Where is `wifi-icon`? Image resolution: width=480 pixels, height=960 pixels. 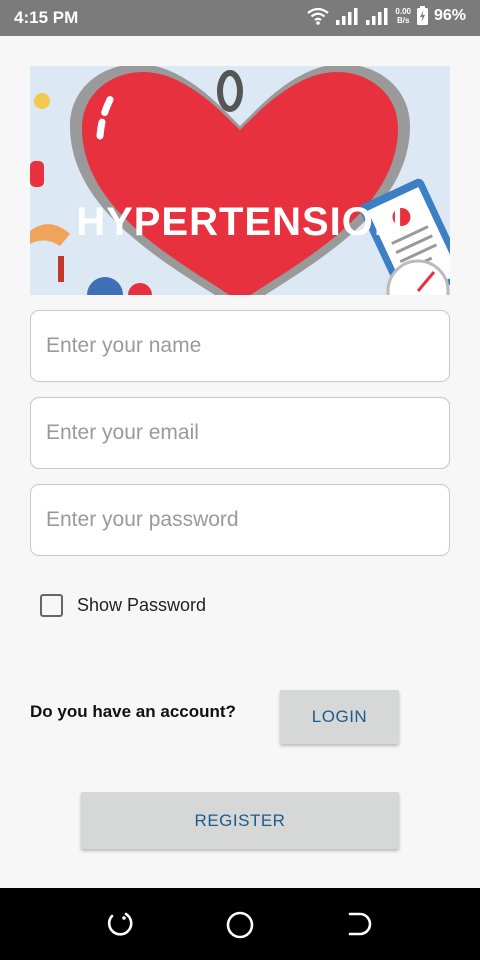 wifi-icon is located at coordinates (318, 16).